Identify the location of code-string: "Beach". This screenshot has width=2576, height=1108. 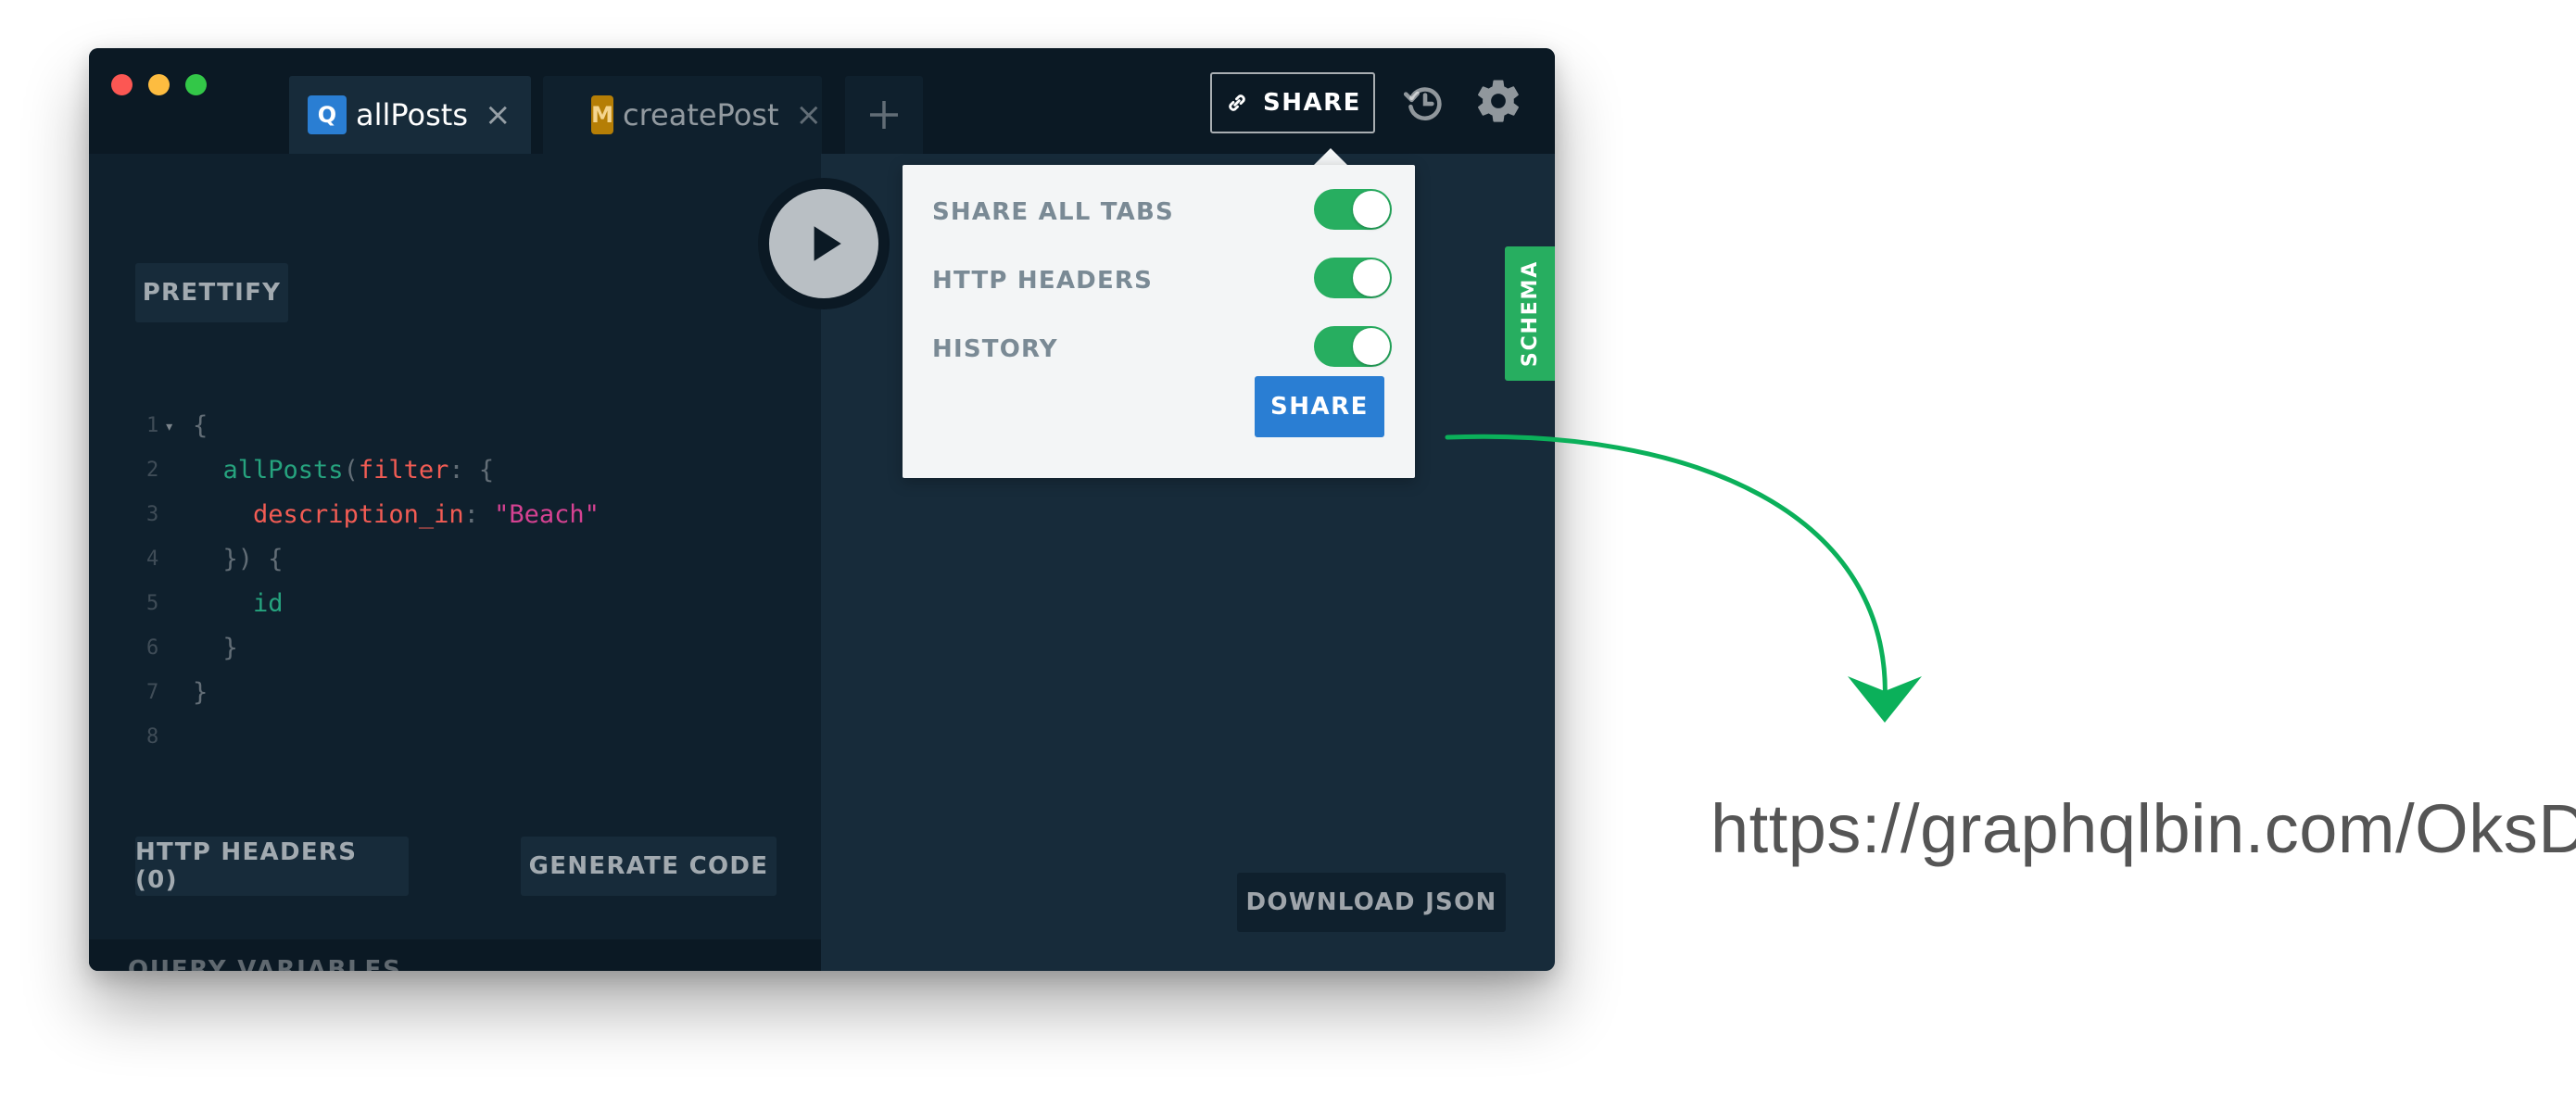
(547, 514).